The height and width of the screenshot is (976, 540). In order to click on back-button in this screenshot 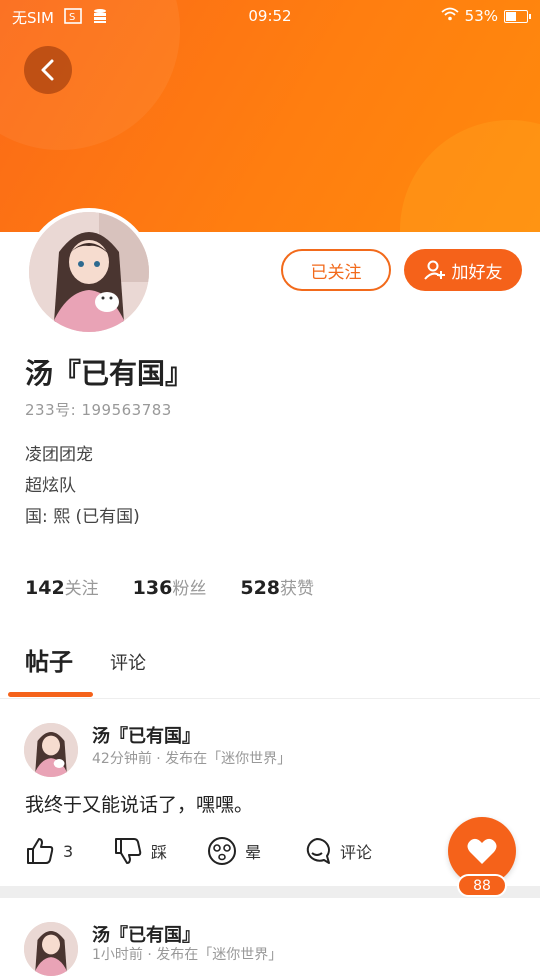, I will do `click(48, 70)`.